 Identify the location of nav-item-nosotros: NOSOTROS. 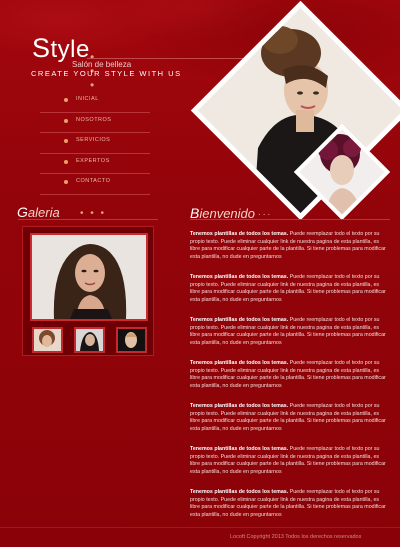
(95, 123).